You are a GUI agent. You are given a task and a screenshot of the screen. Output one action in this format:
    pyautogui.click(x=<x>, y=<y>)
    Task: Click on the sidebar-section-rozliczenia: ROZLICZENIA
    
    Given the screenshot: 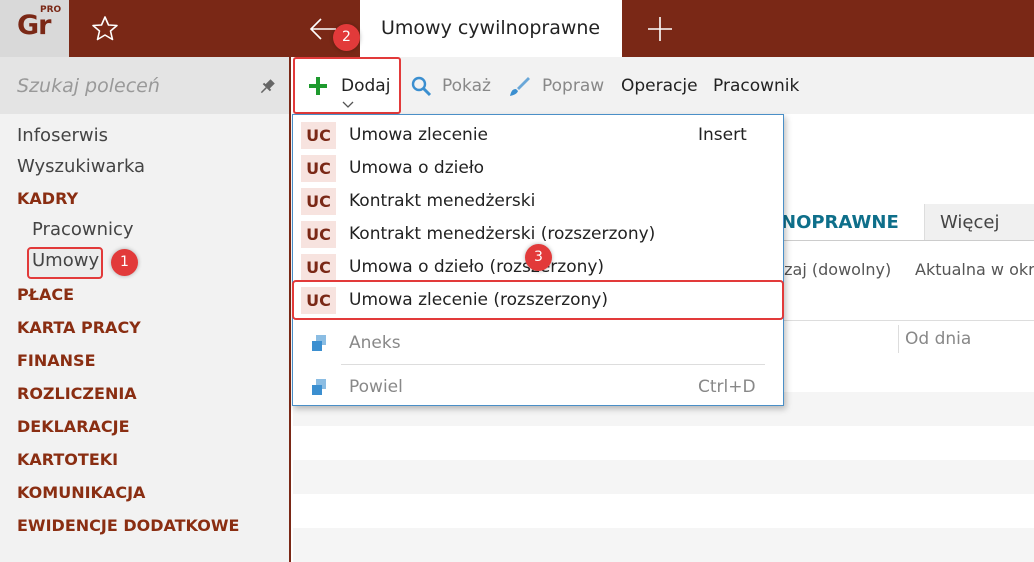 What is the action you would take?
    pyautogui.click(x=77, y=393)
    